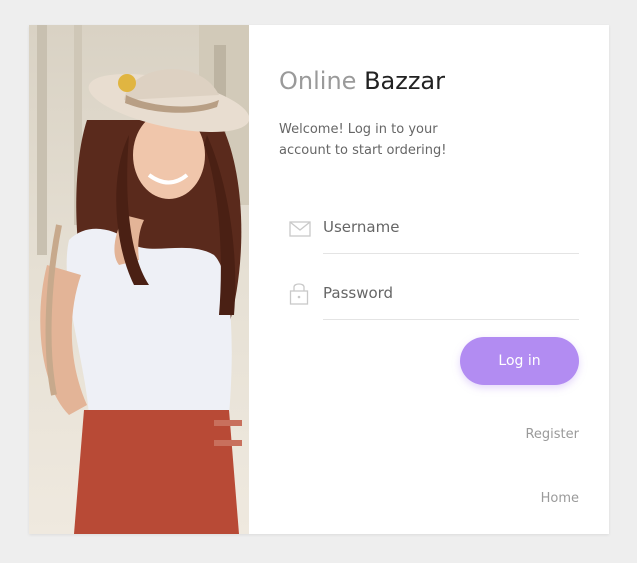  I want to click on password-input, so click(451, 293).